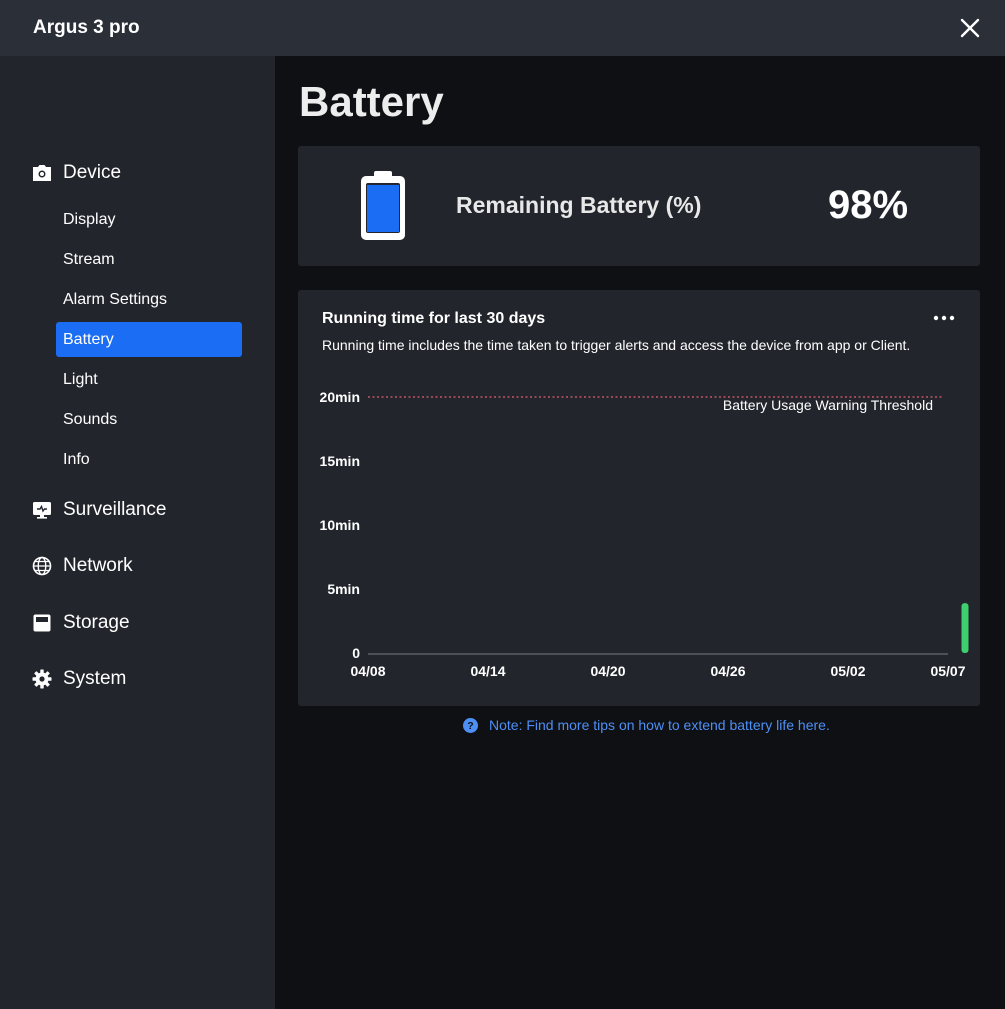 This screenshot has width=1005, height=1009. I want to click on help-icon: ?, so click(470, 725).